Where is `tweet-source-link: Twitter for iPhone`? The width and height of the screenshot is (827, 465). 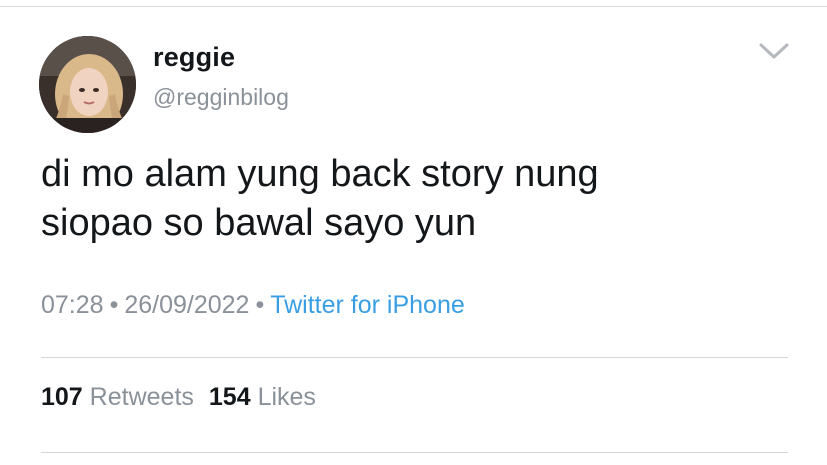 tweet-source-link: Twitter for iPhone is located at coordinates (367, 305).